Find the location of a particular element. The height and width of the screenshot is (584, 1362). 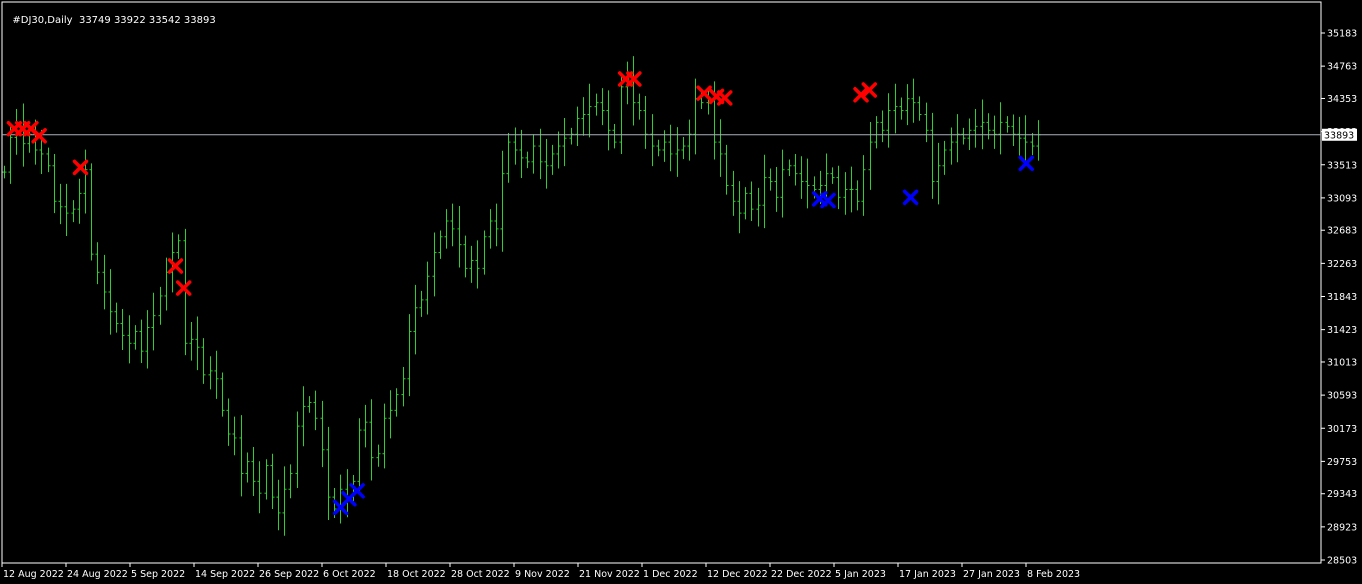

y-axis-tick-label: 28503 is located at coordinates (1342, 561).